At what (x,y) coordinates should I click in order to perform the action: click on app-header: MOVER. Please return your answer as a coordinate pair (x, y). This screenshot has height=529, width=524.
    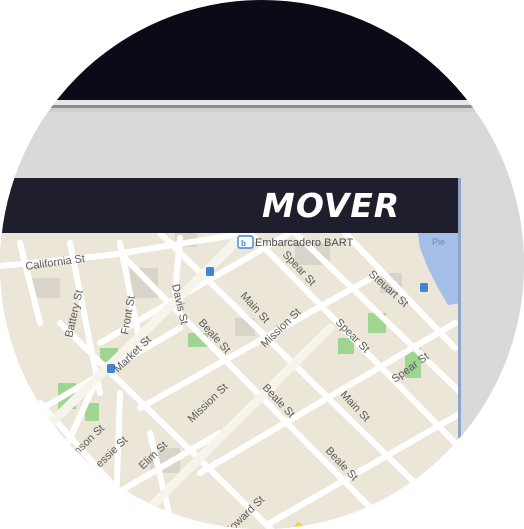
    Looking at the image, I should click on (230, 205).